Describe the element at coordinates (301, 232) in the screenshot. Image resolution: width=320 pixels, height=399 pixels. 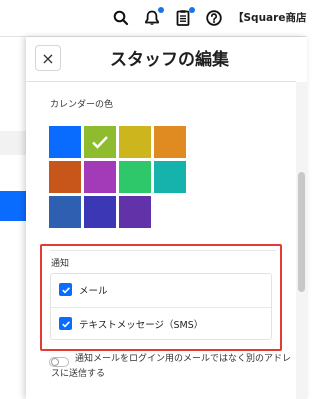
I see `scrollbar-thumb` at that location.